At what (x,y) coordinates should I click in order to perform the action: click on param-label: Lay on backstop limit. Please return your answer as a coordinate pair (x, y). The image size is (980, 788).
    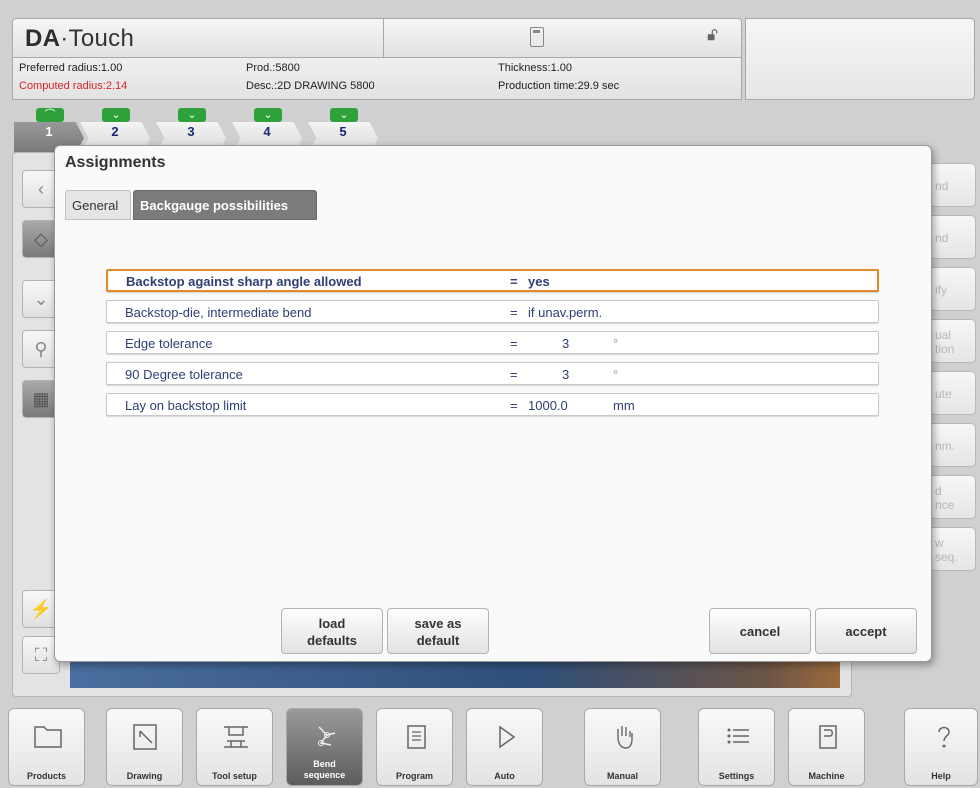
    Looking at the image, I should click on (186, 405).